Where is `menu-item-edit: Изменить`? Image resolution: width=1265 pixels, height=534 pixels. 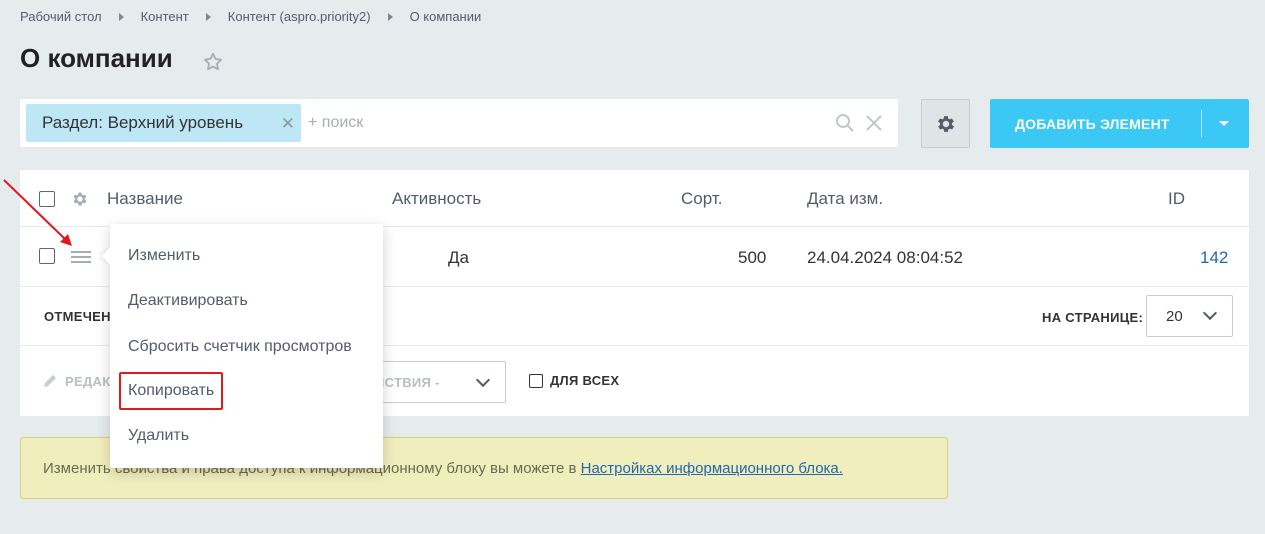 menu-item-edit: Изменить is located at coordinates (164, 256).